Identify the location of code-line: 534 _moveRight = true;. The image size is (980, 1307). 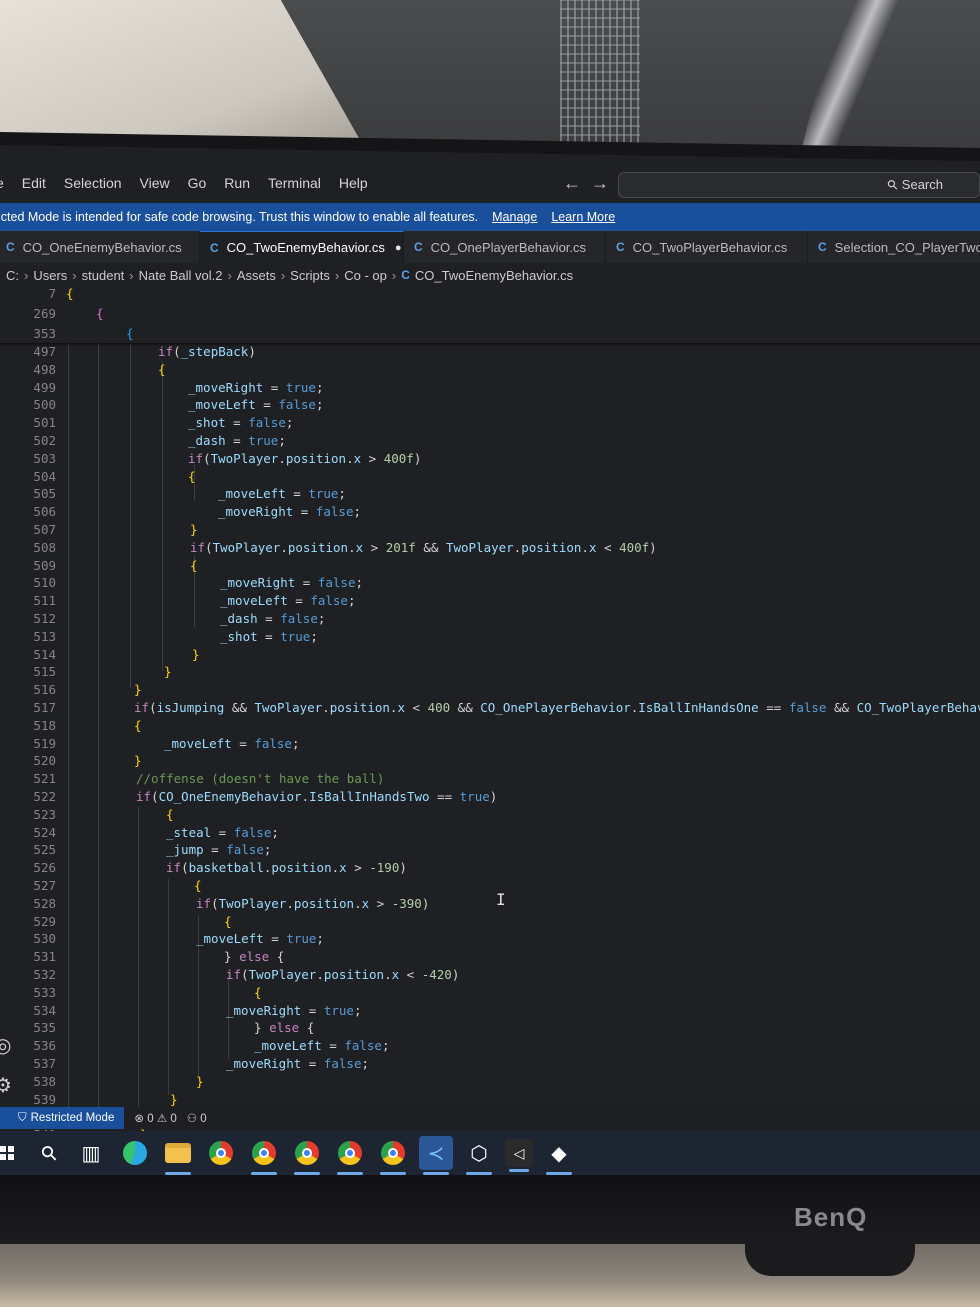
(490, 1011).